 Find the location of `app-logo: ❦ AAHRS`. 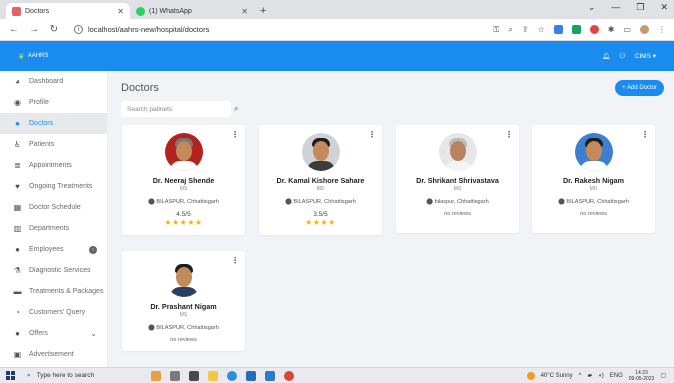

app-logo: ❦ AAHRS is located at coordinates (33, 56).